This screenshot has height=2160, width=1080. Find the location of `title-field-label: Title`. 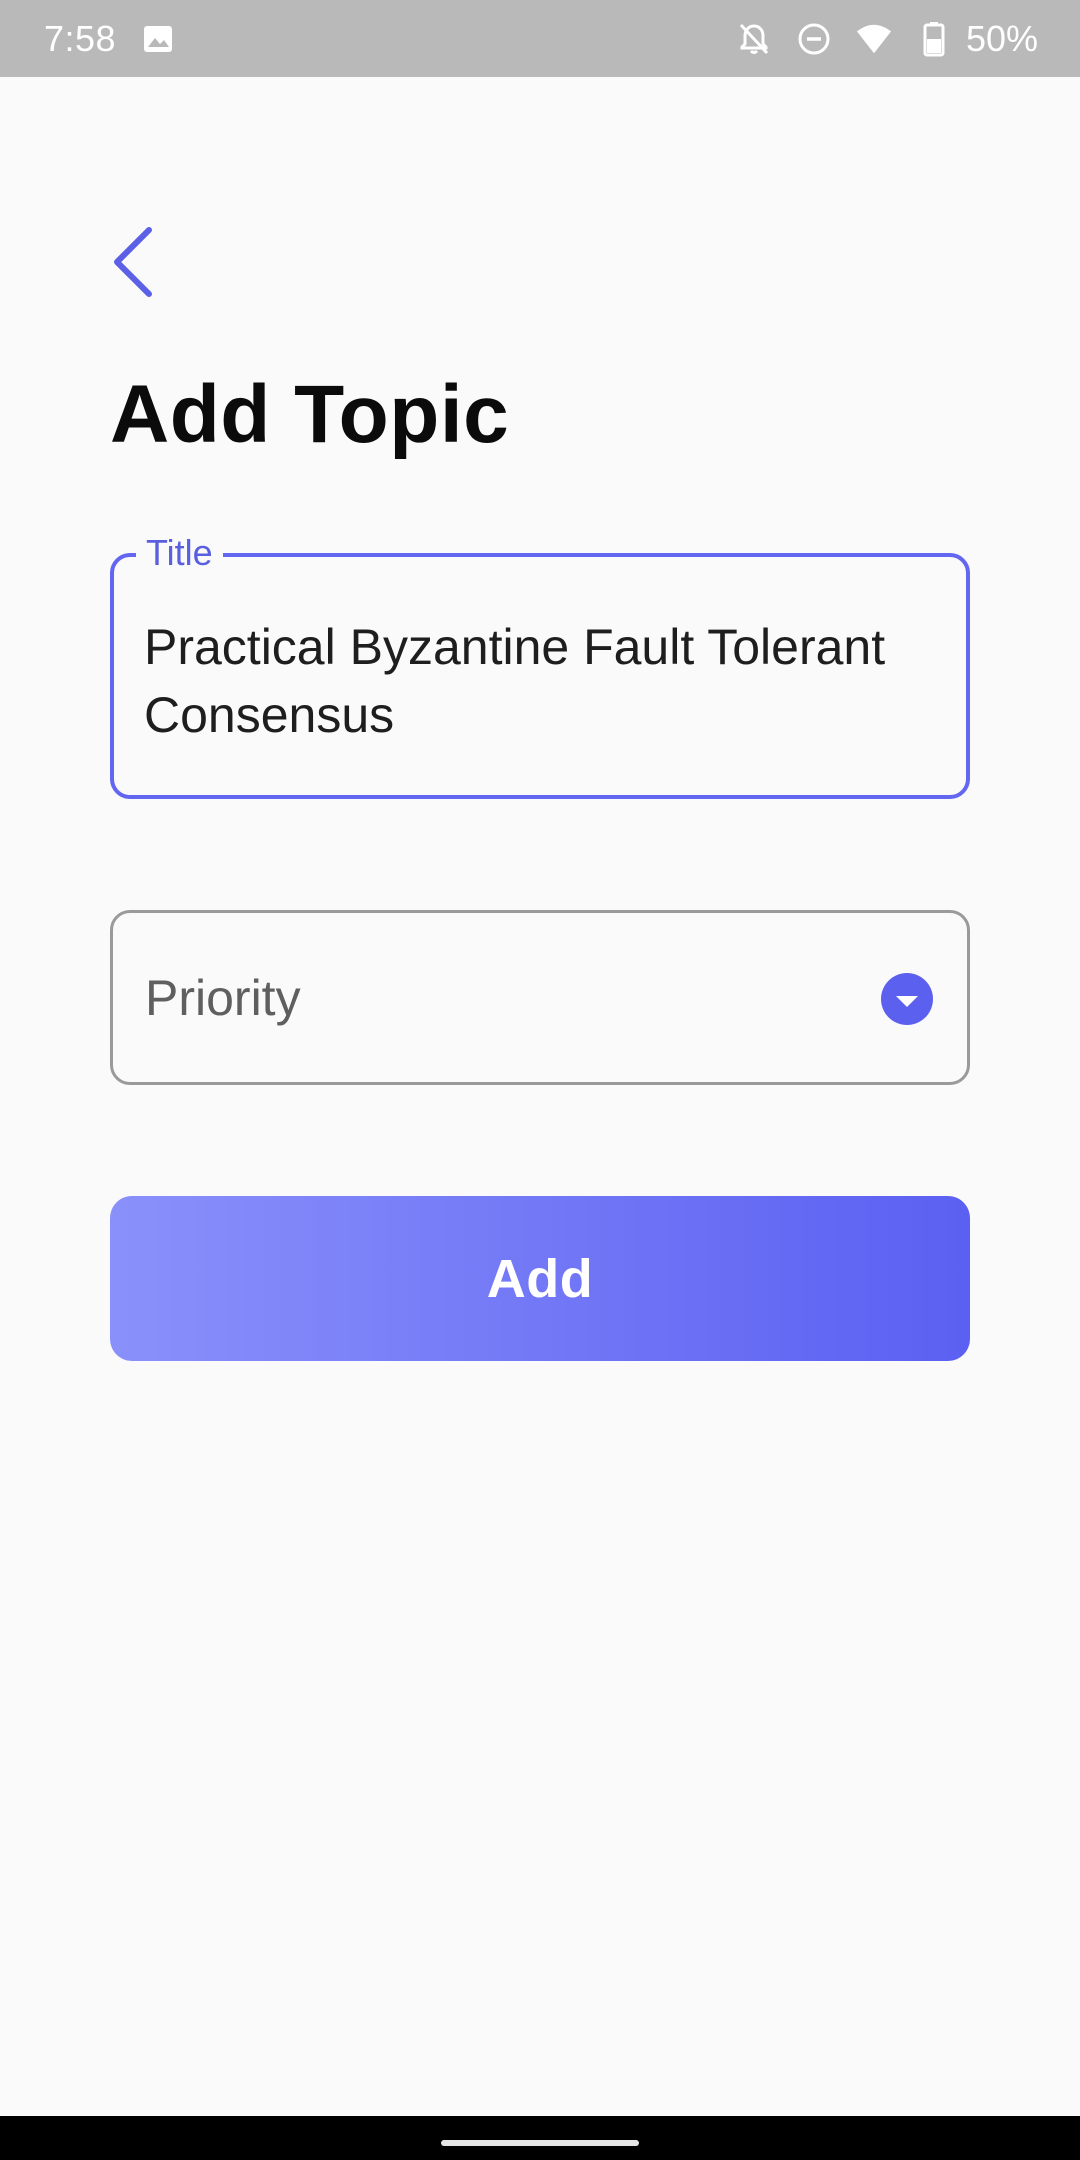

title-field-label: Title is located at coordinates (179, 553).